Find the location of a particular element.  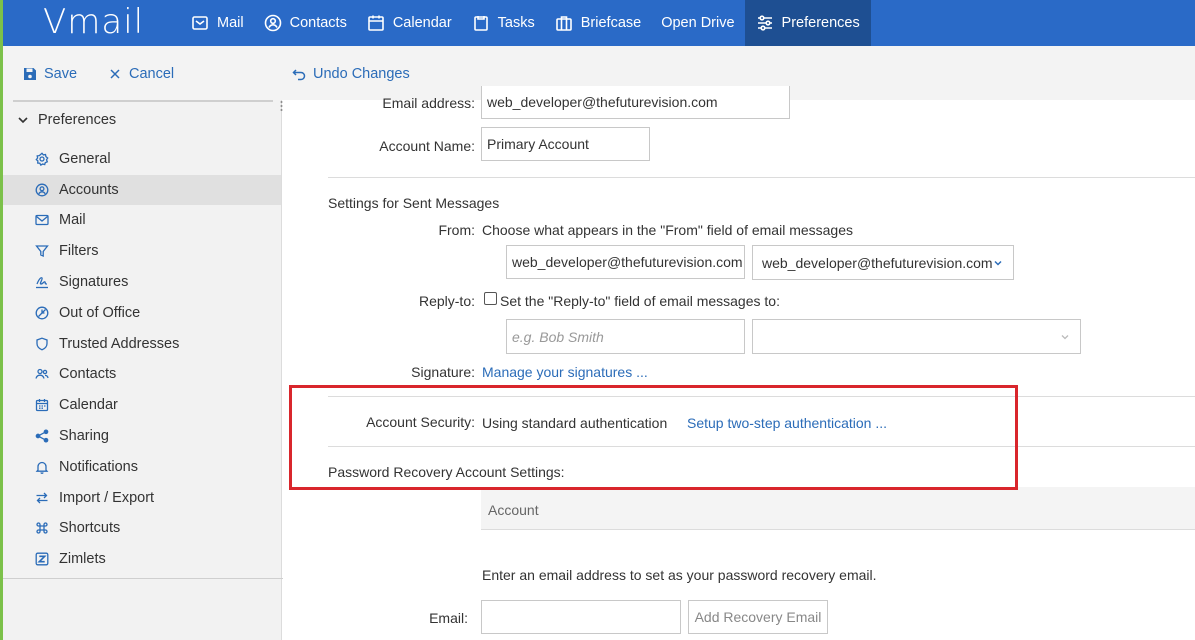

out-of-office-icon is located at coordinates (42, 313).